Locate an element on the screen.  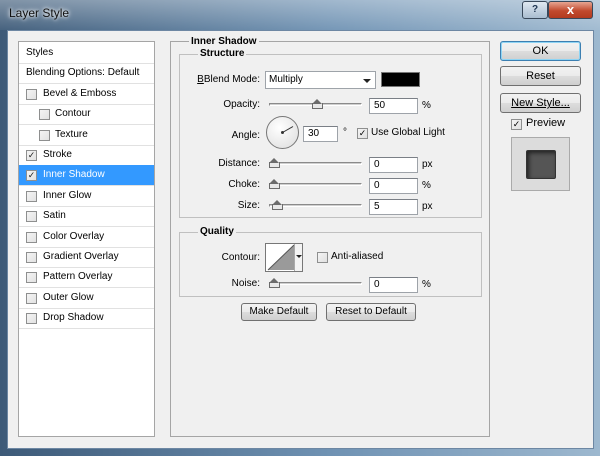
styles-list-item-label: Drop Shadow is located at coordinates (73, 318).